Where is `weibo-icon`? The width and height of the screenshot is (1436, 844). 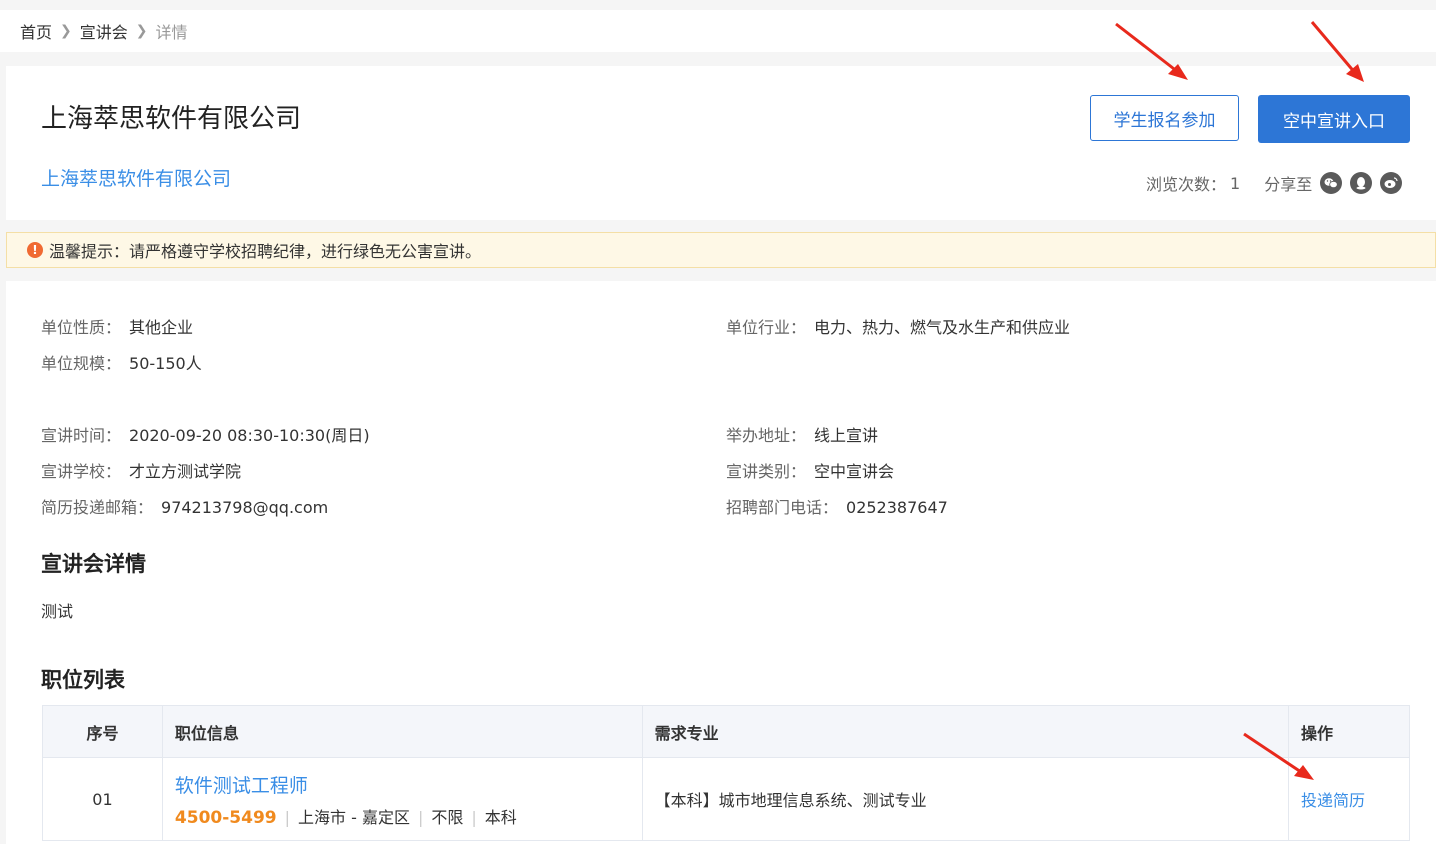 weibo-icon is located at coordinates (1391, 183).